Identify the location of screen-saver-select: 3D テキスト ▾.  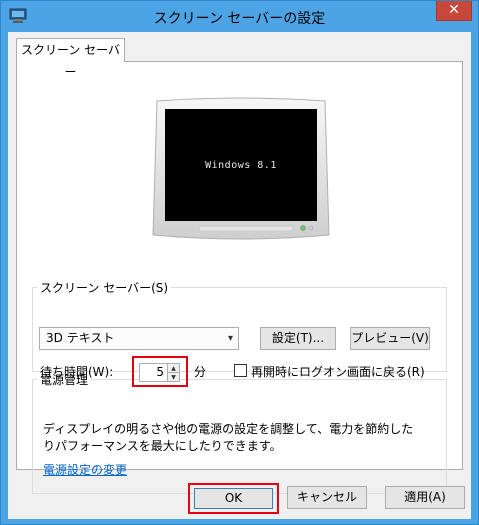
(139, 338).